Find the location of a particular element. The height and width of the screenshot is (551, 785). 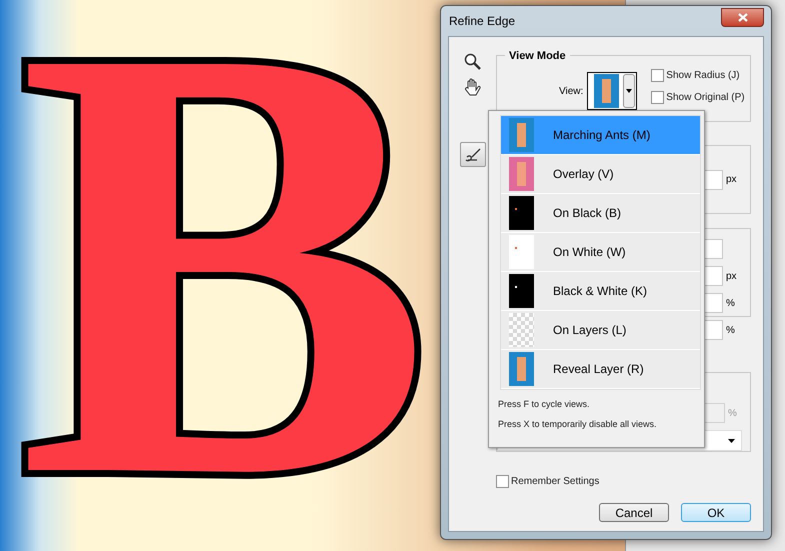

menu-item: On White (W) is located at coordinates (600, 252).